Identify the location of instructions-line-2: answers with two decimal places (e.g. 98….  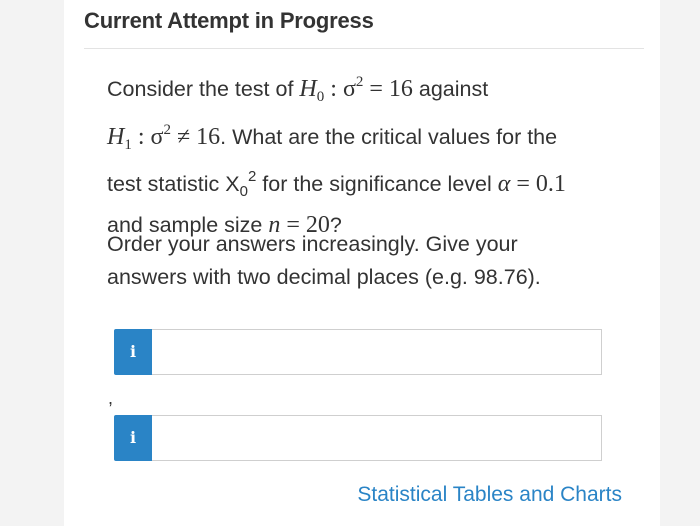
(324, 276).